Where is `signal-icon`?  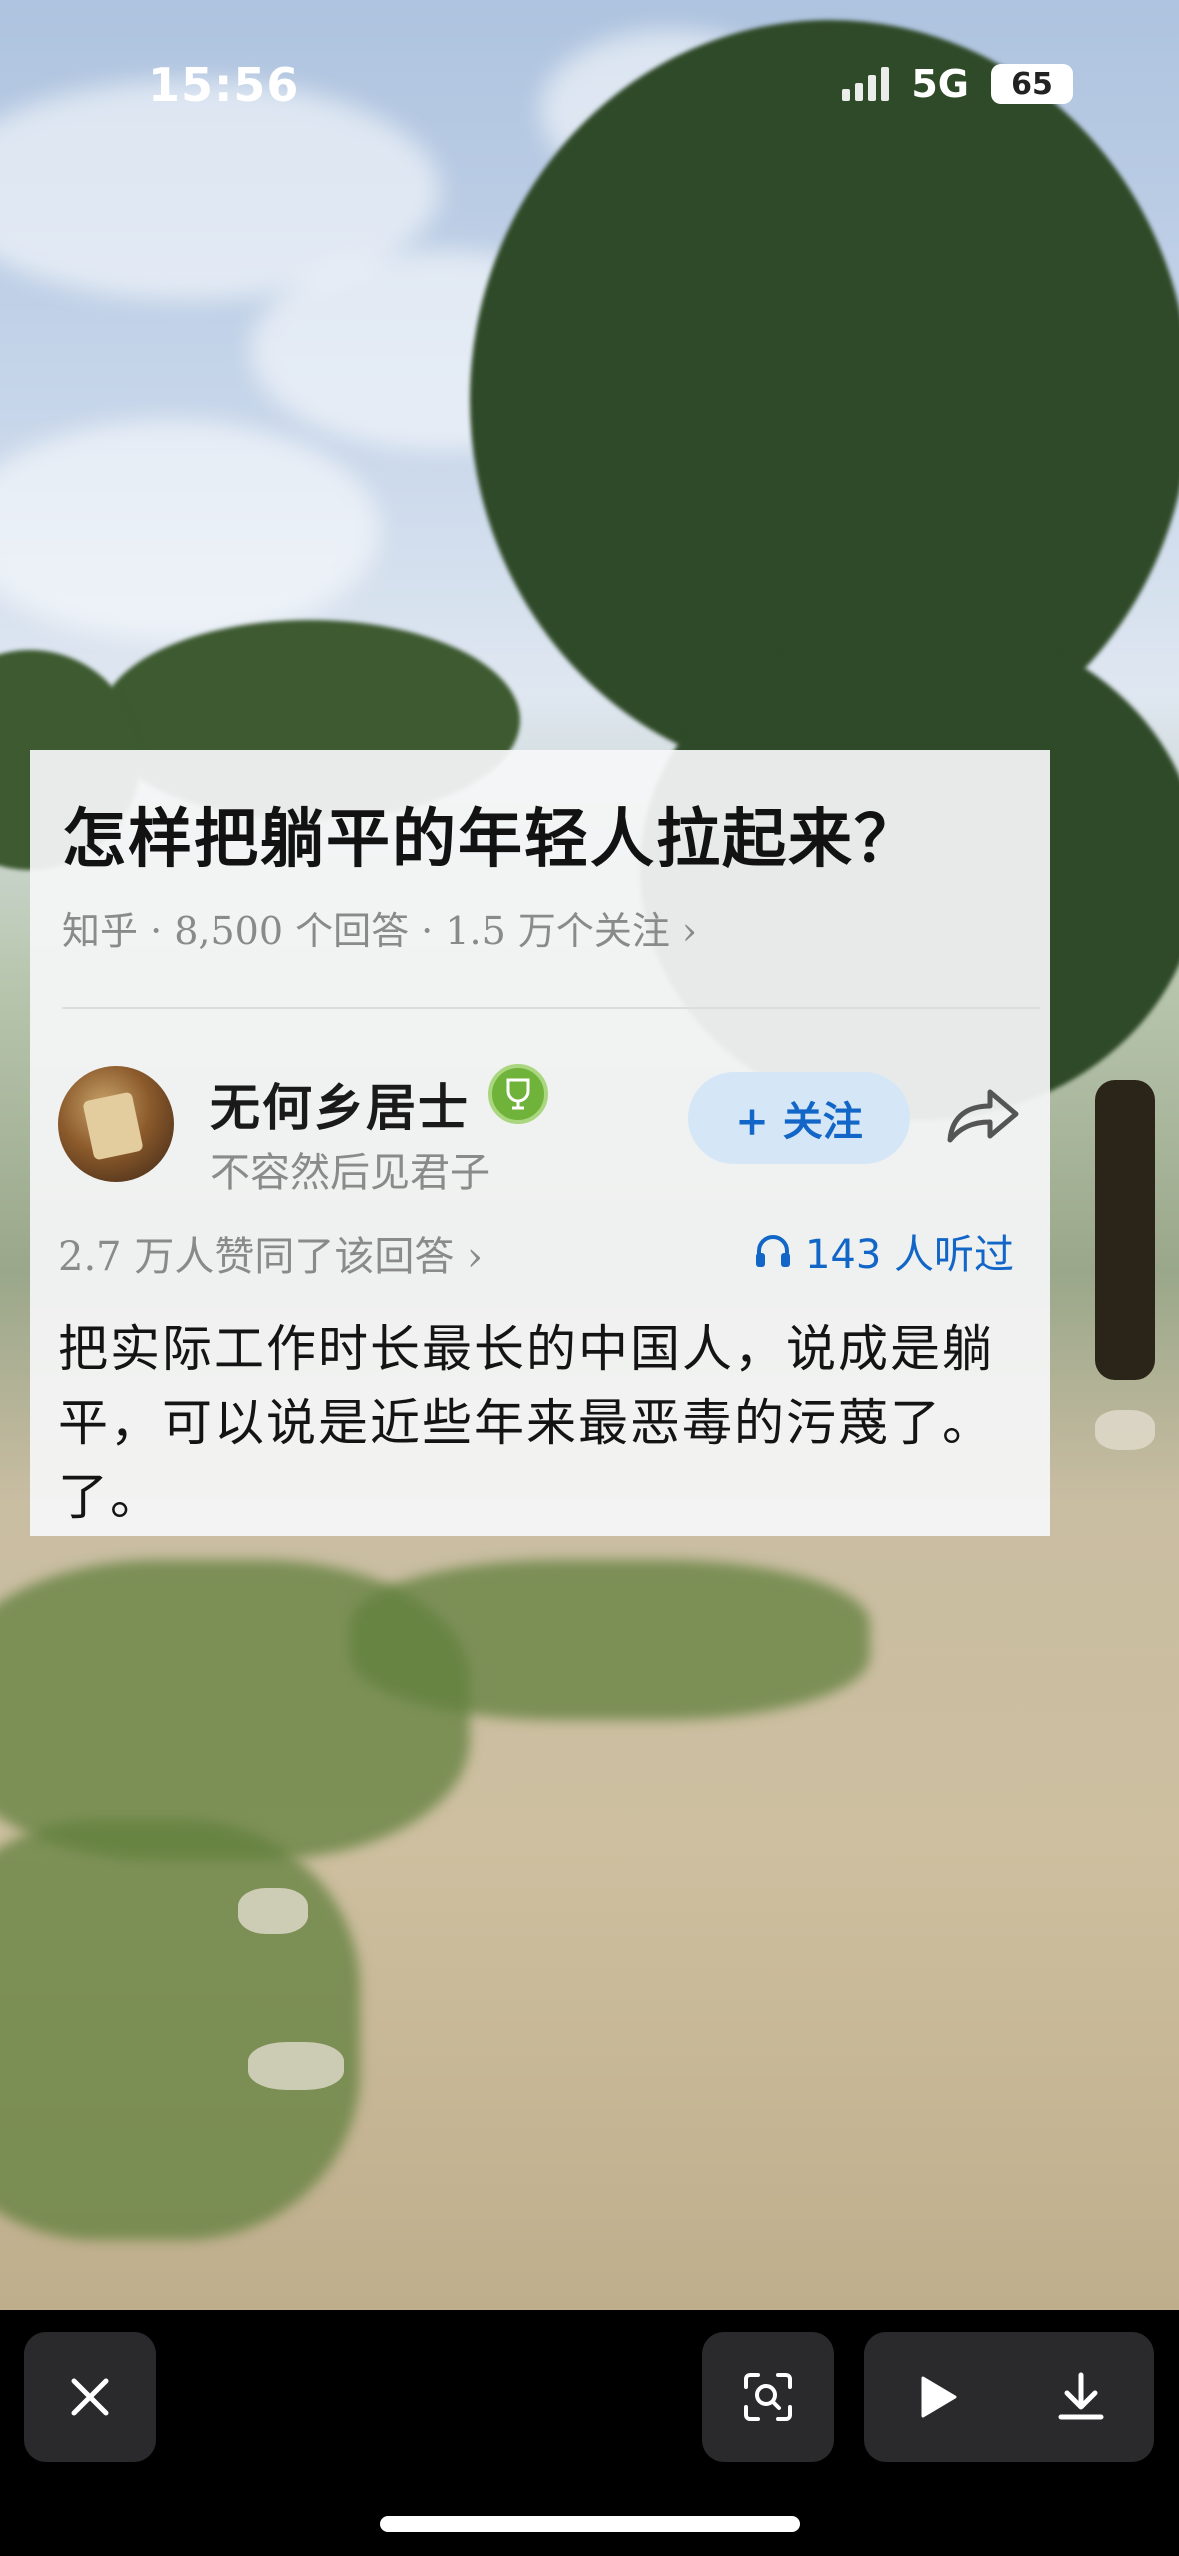 signal-icon is located at coordinates (866, 84).